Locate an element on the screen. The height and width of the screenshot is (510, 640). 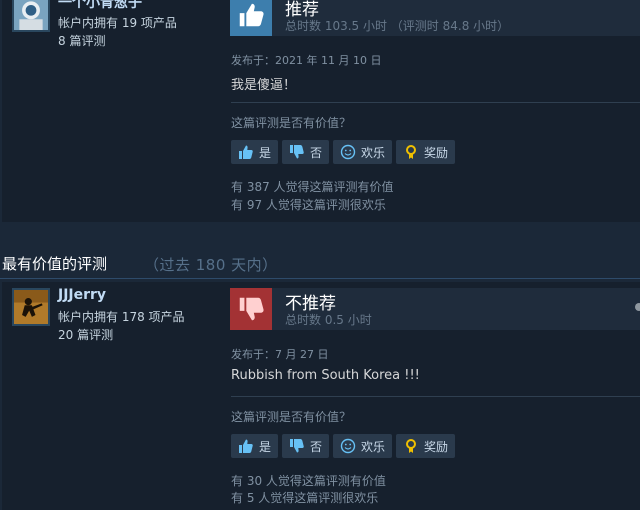
helpful-count: 有 30 人觉得这篇评测有价值 is located at coordinates (308, 481).